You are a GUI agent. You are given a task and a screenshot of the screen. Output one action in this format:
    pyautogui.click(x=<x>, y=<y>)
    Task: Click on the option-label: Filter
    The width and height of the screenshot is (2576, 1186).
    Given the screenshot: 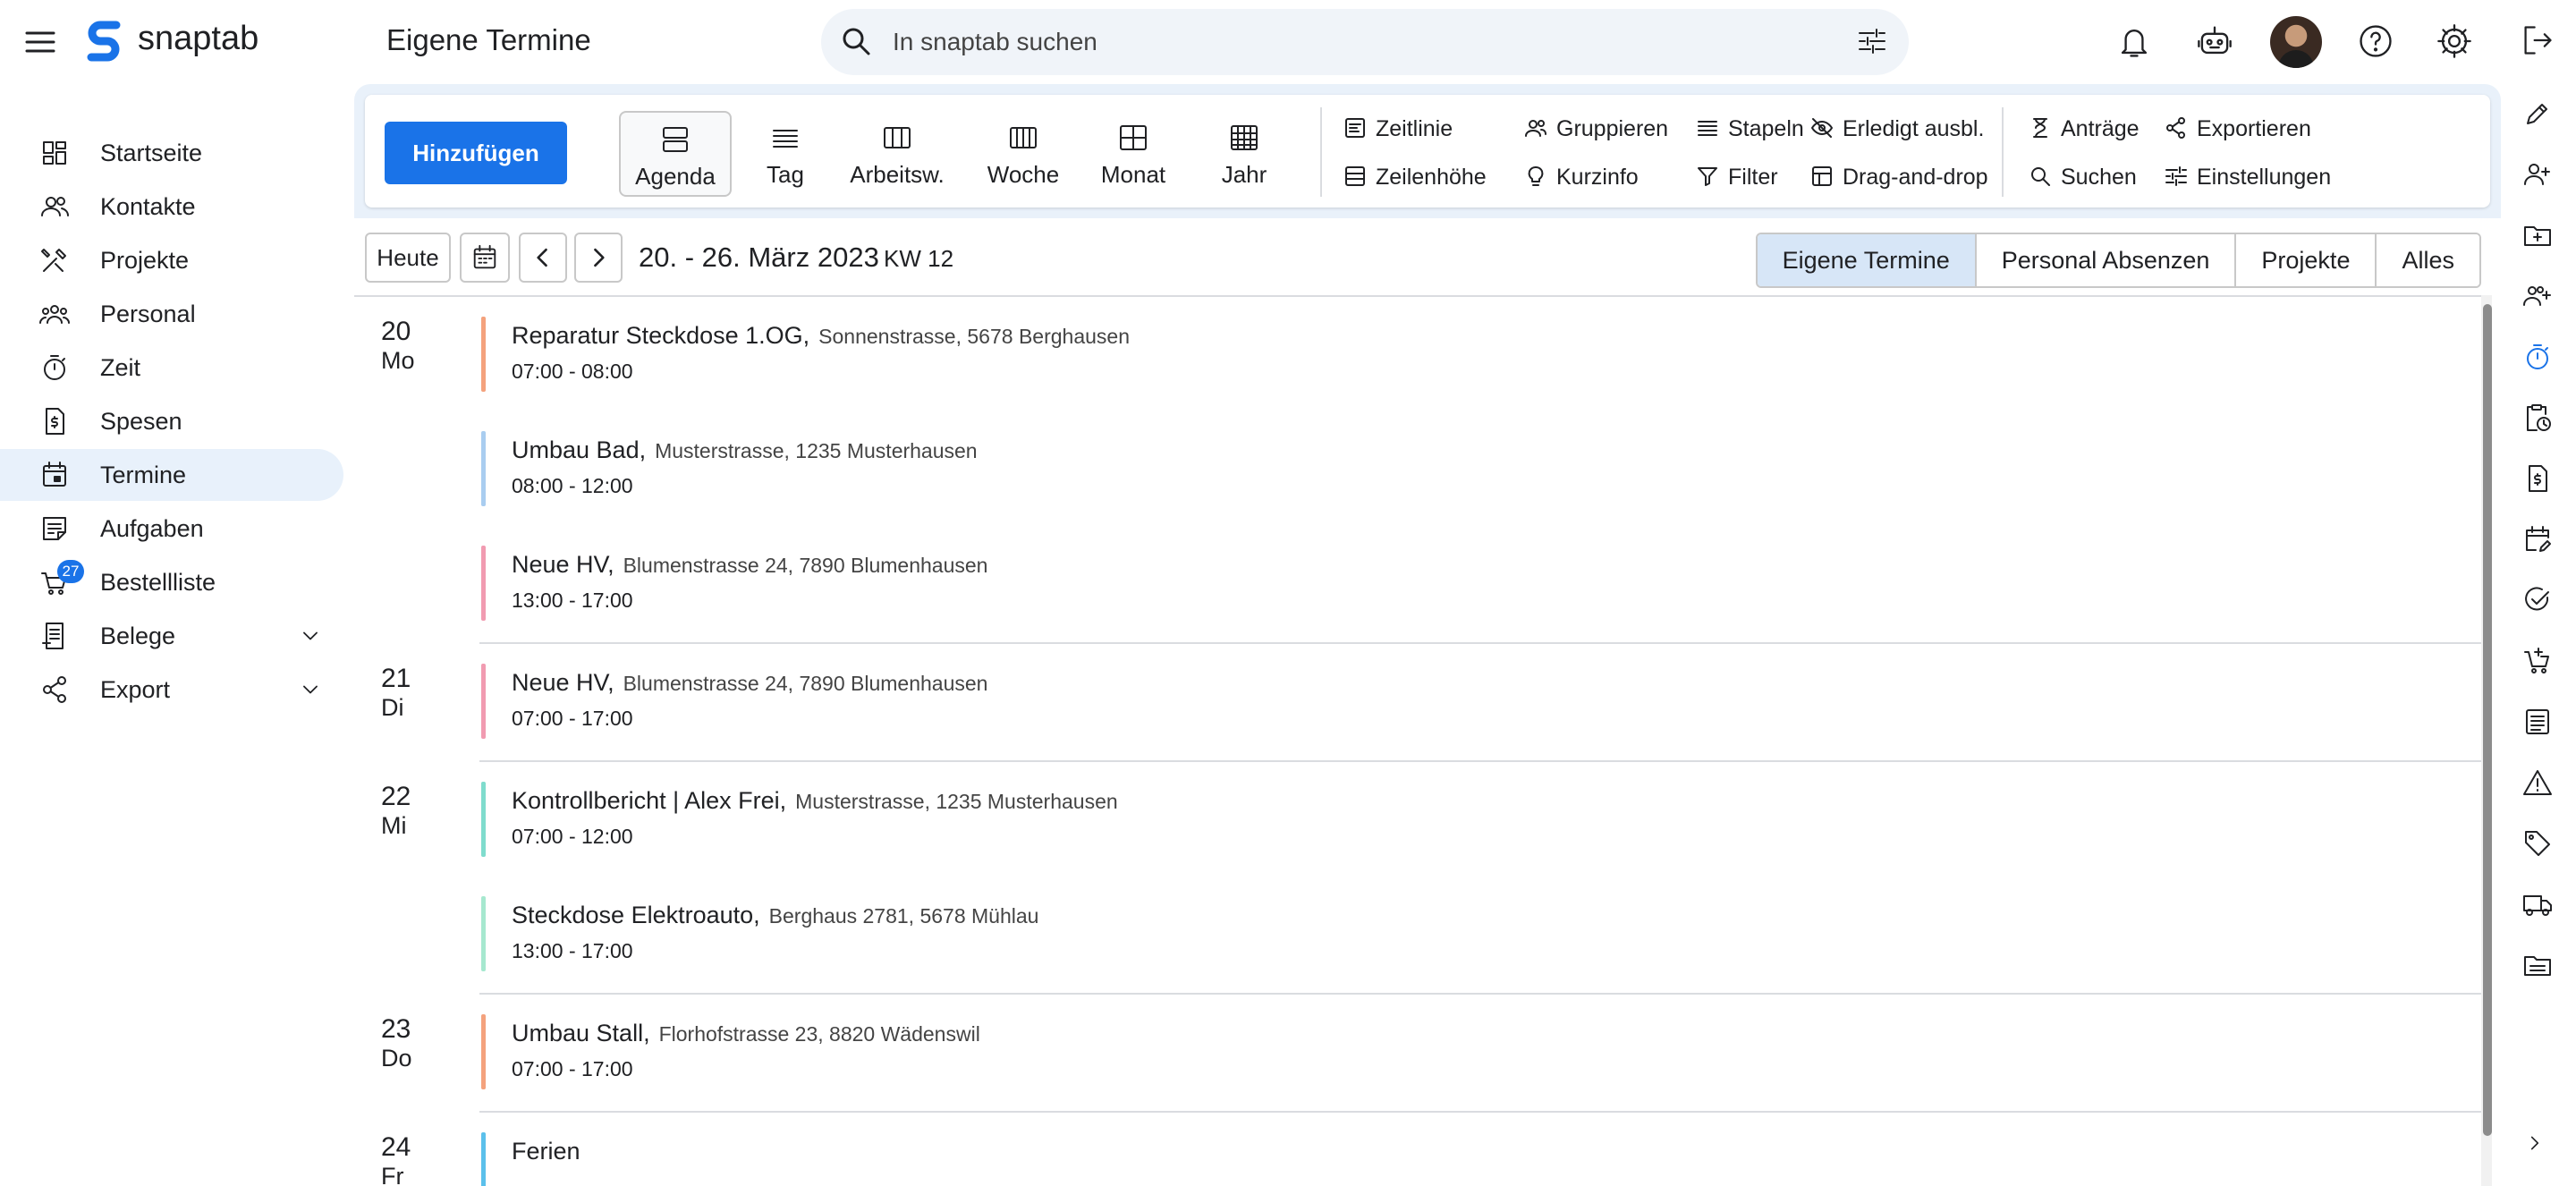 What is the action you would take?
    pyautogui.click(x=1753, y=177)
    